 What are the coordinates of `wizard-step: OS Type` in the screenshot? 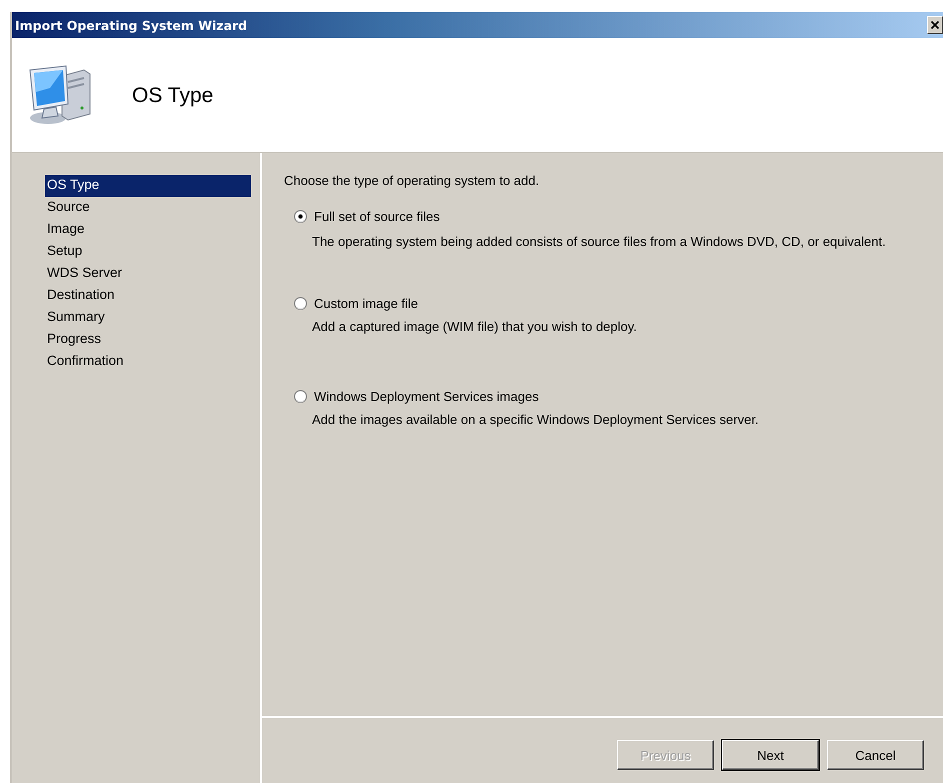 It's located at (148, 186).